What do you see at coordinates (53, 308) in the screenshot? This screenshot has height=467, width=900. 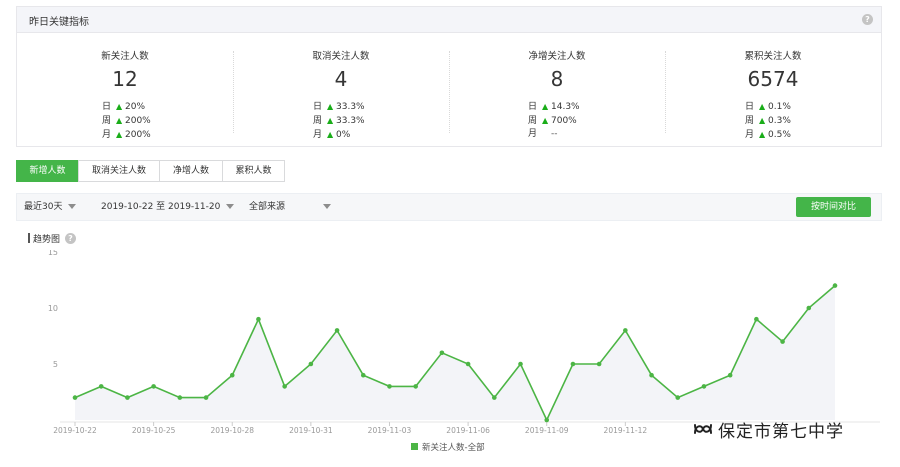 I see `y-tick-label: 10` at bounding box center [53, 308].